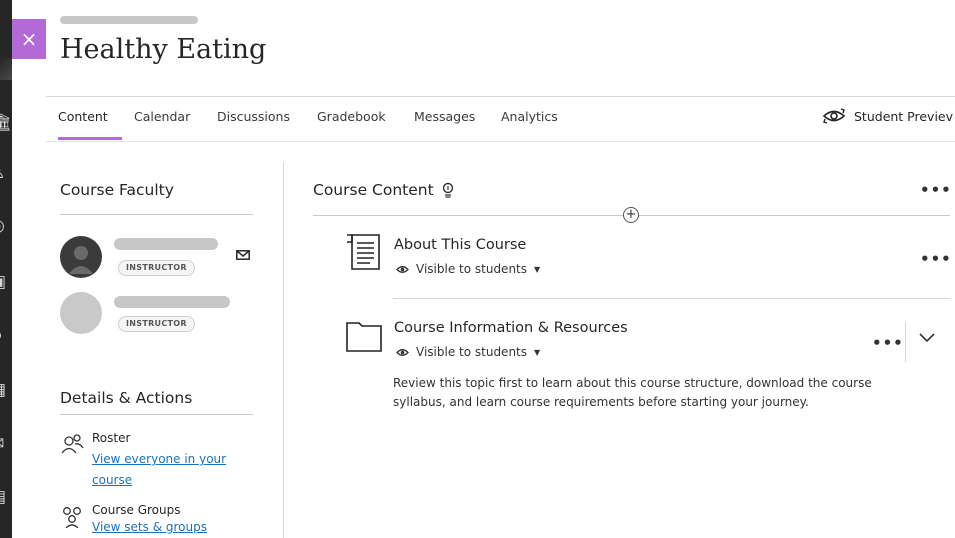 This screenshot has width=955, height=538. What do you see at coordinates (904, 116) in the screenshot?
I see `student-preview-label: Student Previev` at bounding box center [904, 116].